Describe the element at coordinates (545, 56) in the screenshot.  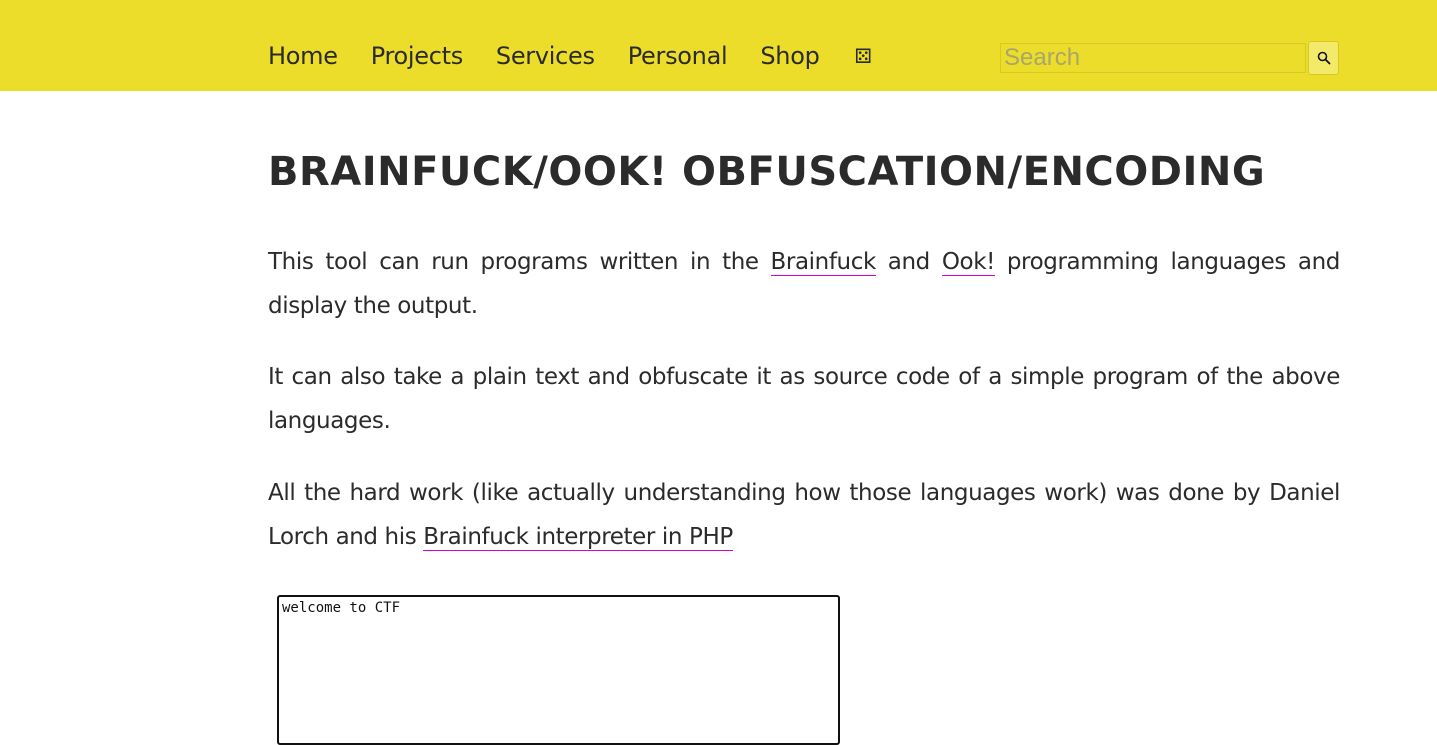
I see `nav-services: Services` at that location.